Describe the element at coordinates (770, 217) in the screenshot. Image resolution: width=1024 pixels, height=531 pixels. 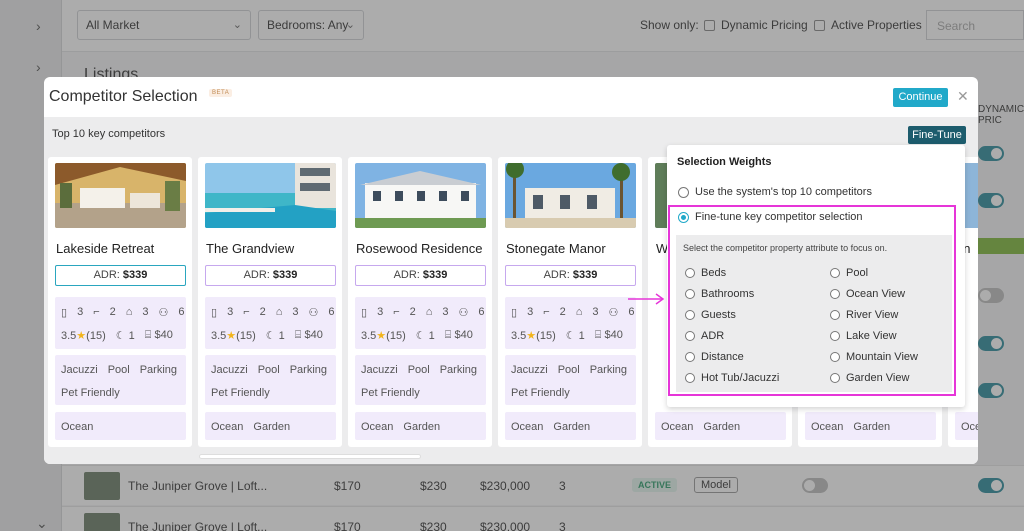
I see `fine-tune-option: Fine-tune key competitor selection` at that location.